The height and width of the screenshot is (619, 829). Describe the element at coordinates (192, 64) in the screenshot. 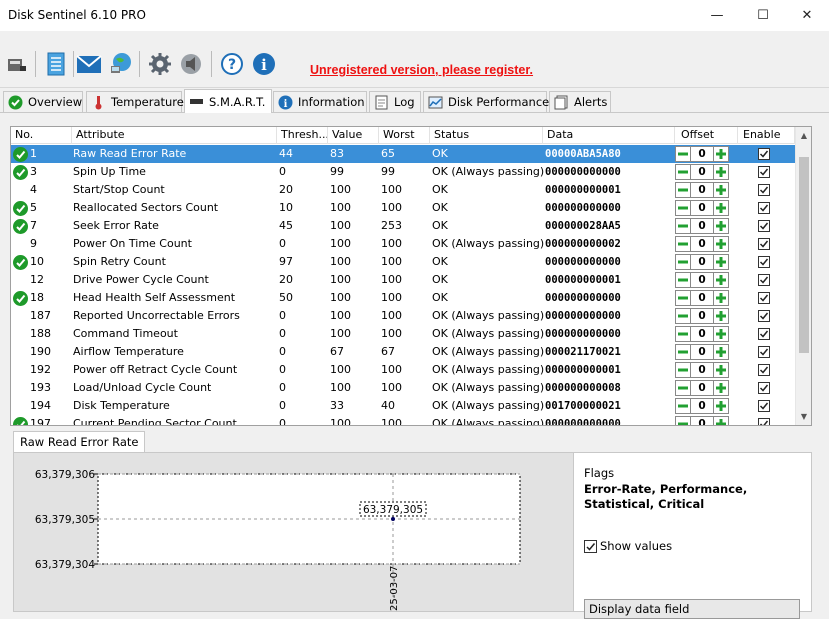

I see `sound-icon` at that location.